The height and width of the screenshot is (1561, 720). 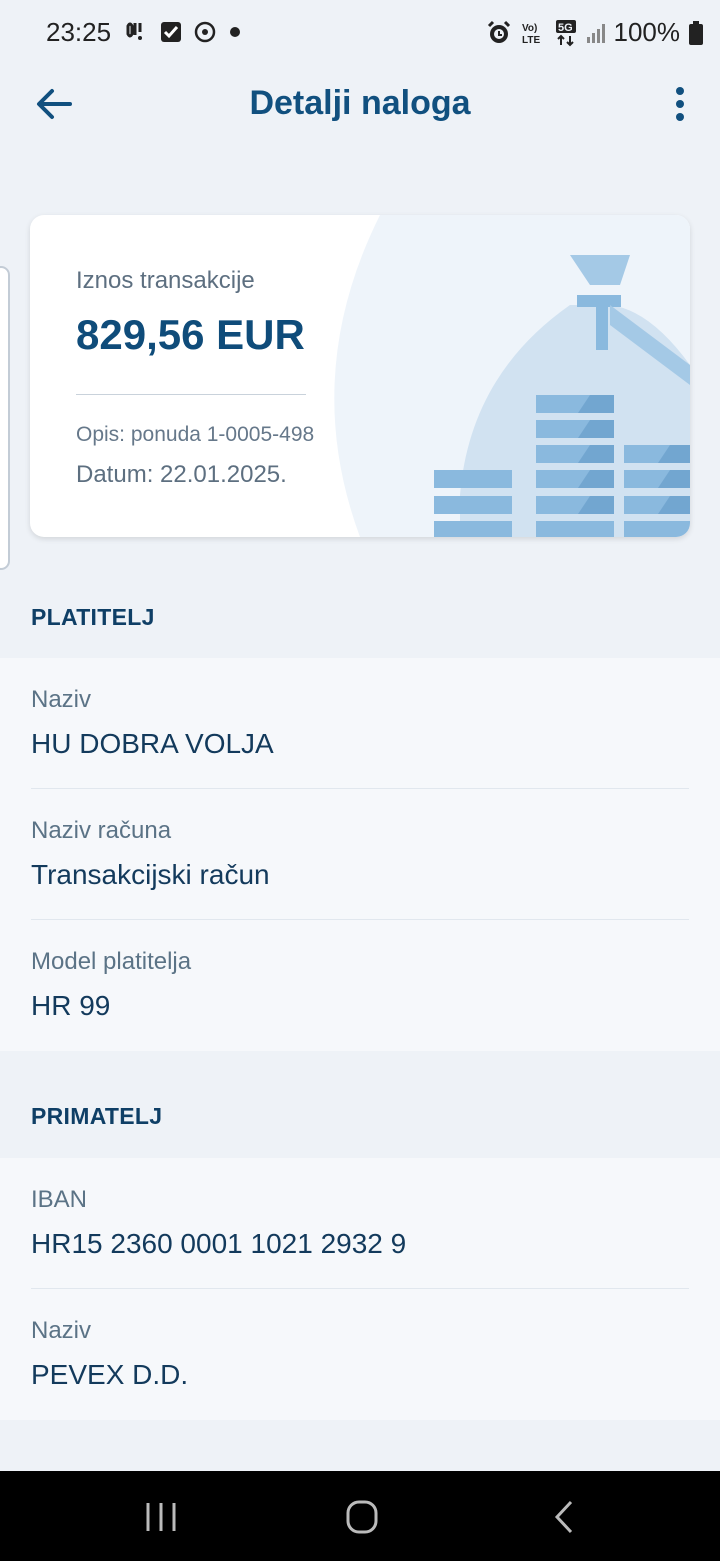 What do you see at coordinates (360, 1104) in the screenshot?
I see `recipient-section-header: PRIMATELJ` at bounding box center [360, 1104].